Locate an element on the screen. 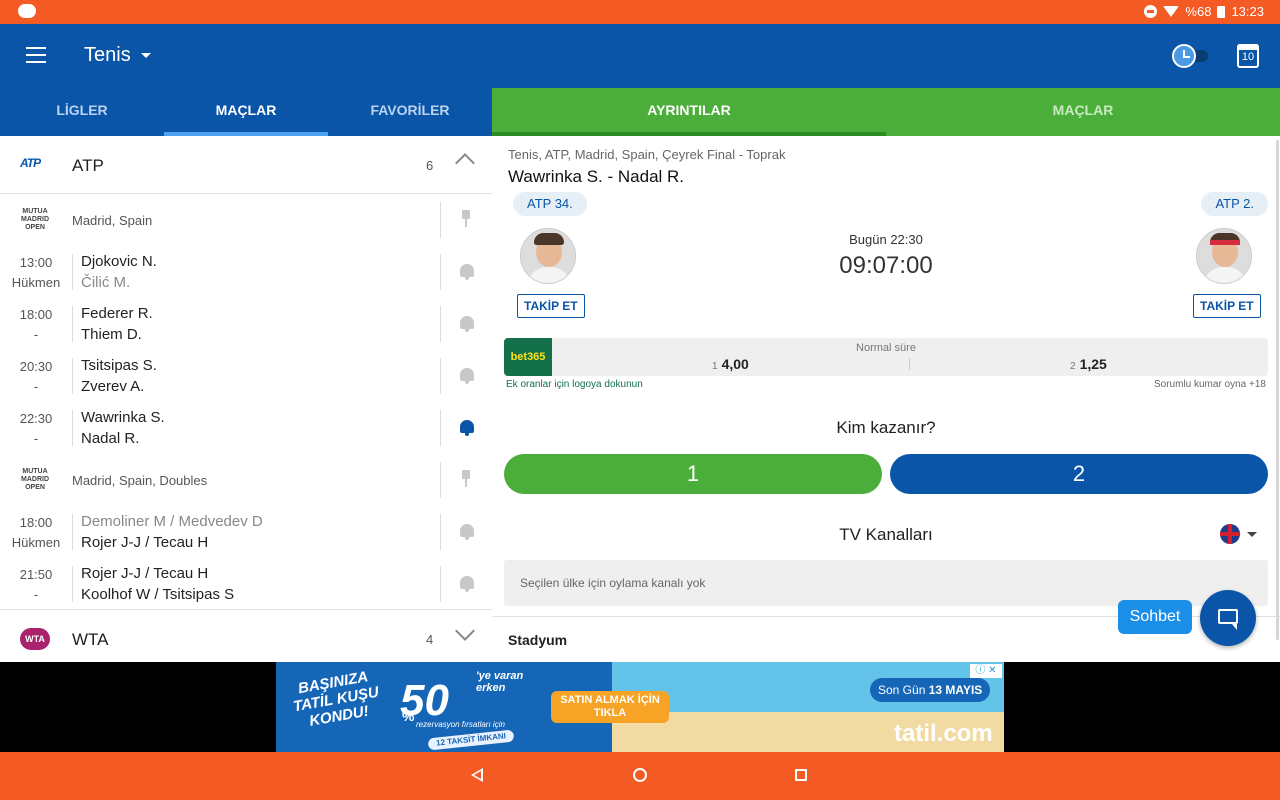 The height and width of the screenshot is (800, 1280). follow-away-button: TAKİP ET is located at coordinates (1227, 306).